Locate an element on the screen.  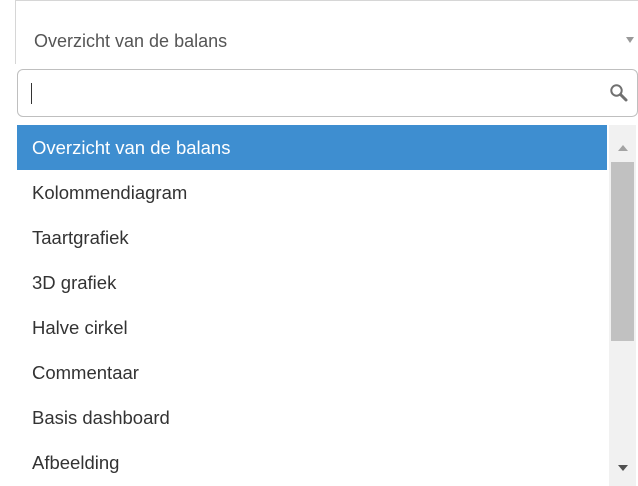
options-scrollbar is located at coordinates (622, 305).